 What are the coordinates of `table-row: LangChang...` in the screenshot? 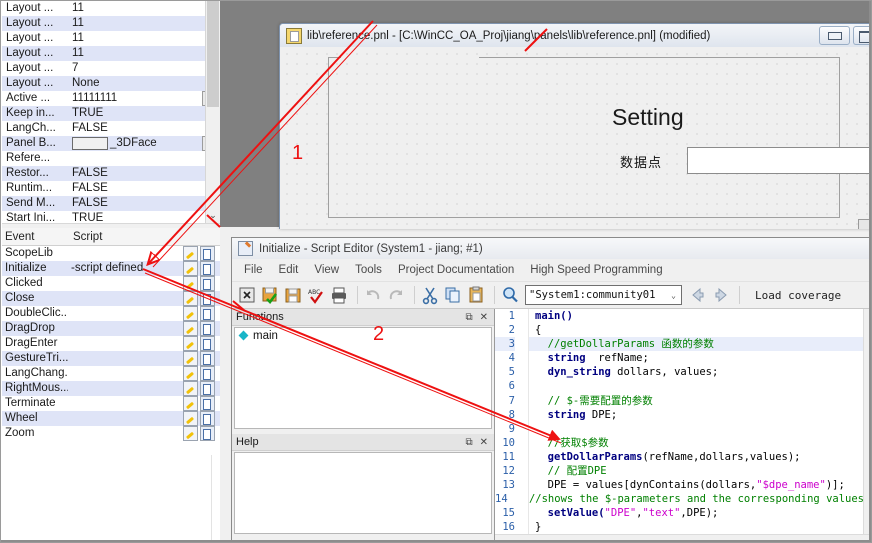 It's located at (111, 373).